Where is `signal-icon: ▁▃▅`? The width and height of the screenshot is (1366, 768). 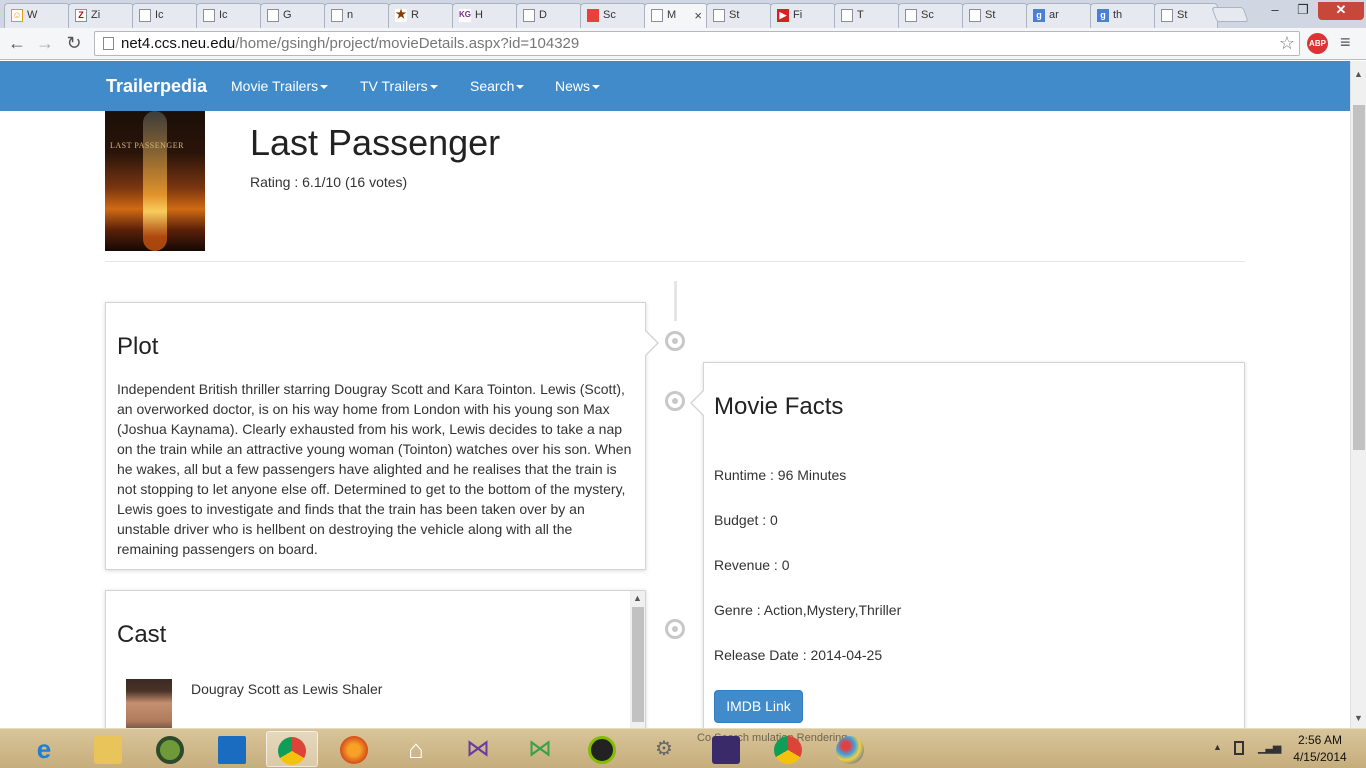 signal-icon: ▁▃▅ is located at coordinates (1269, 747).